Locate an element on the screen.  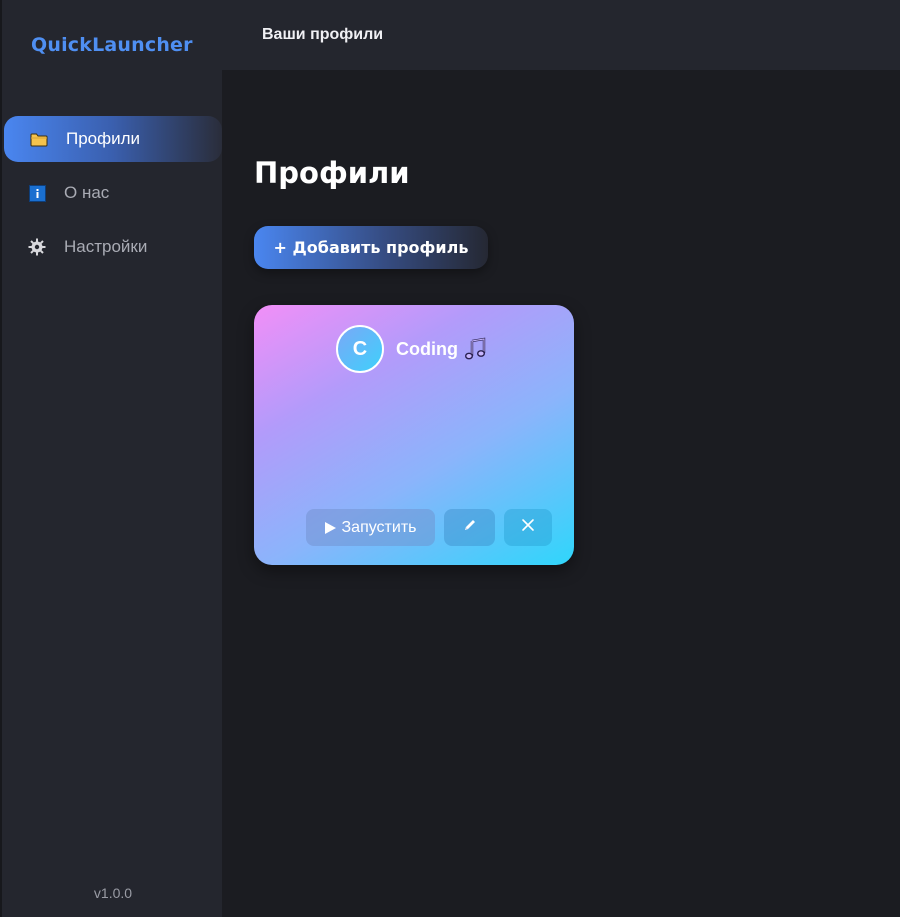
gear-icon is located at coordinates (37, 247).